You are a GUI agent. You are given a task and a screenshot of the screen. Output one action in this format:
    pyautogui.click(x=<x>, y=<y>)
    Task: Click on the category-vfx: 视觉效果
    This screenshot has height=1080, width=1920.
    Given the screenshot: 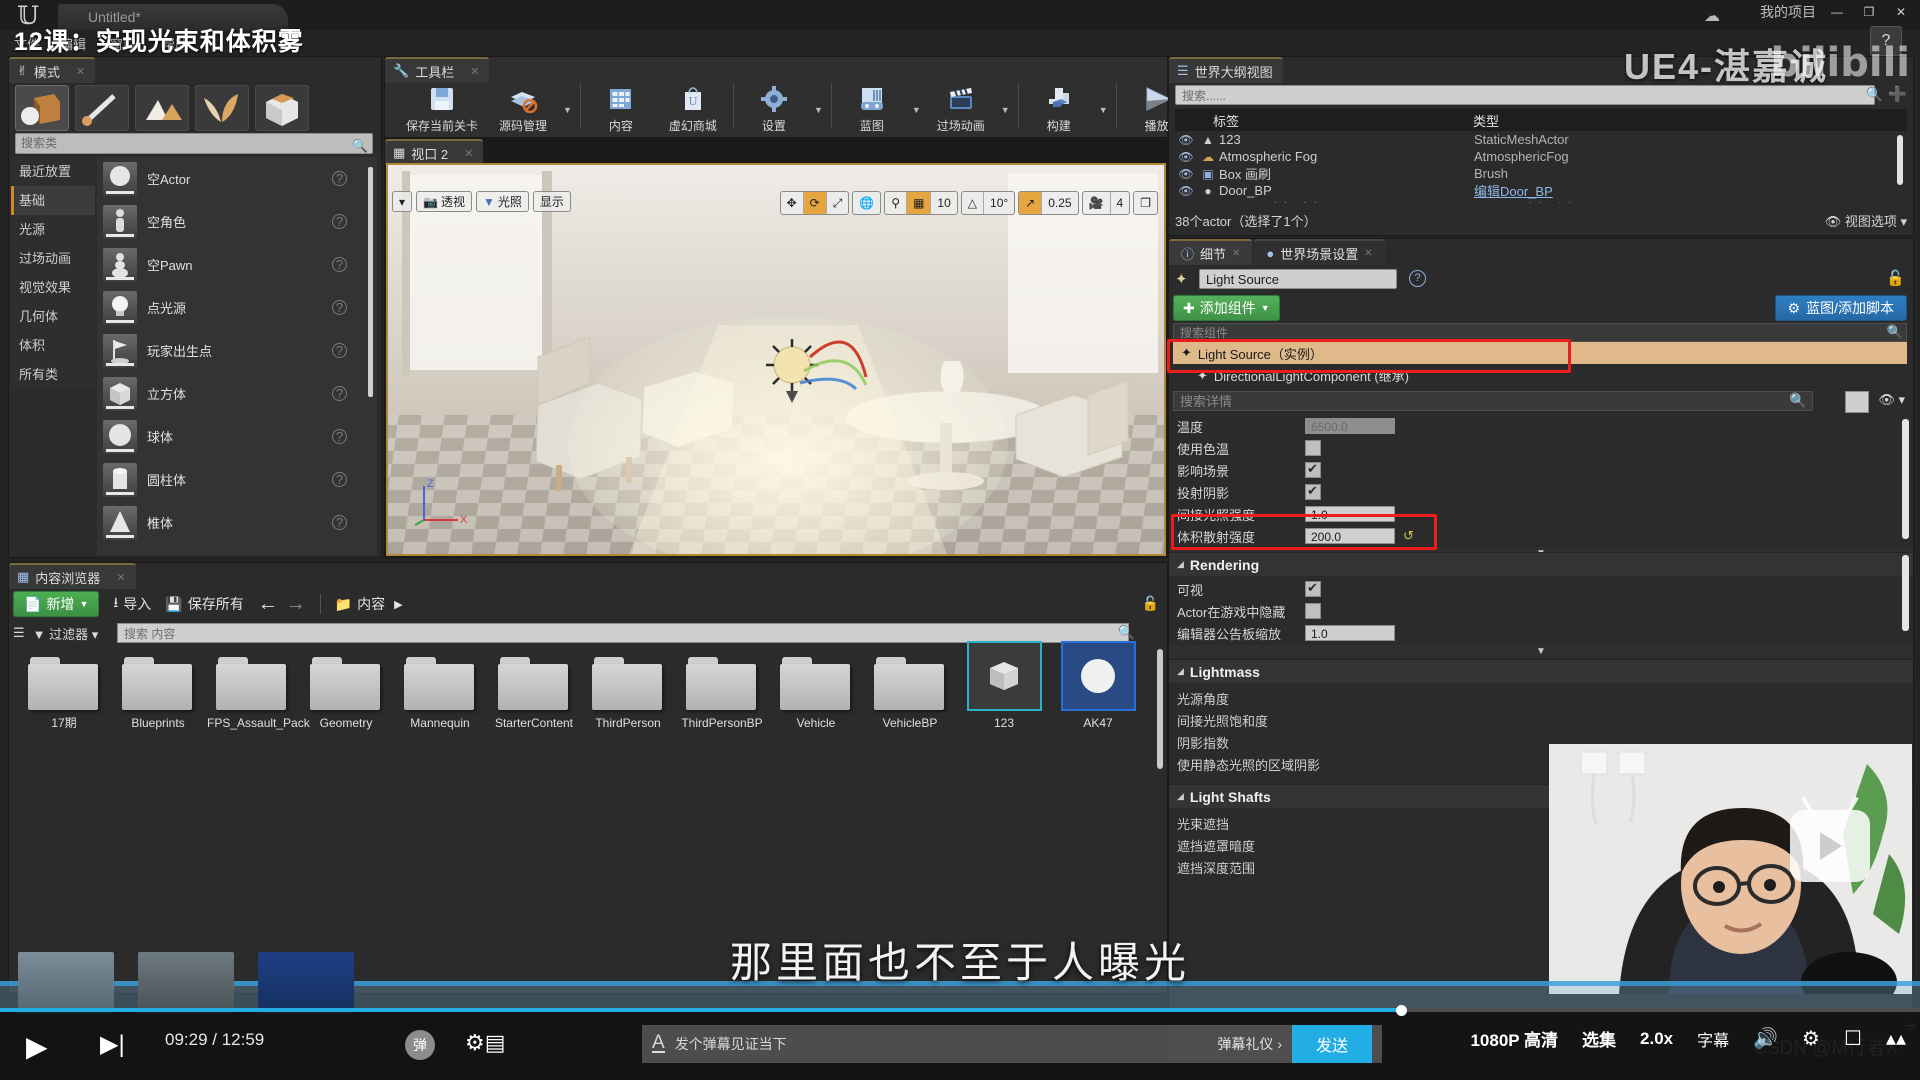 What is the action you would take?
    pyautogui.click(x=53, y=287)
    